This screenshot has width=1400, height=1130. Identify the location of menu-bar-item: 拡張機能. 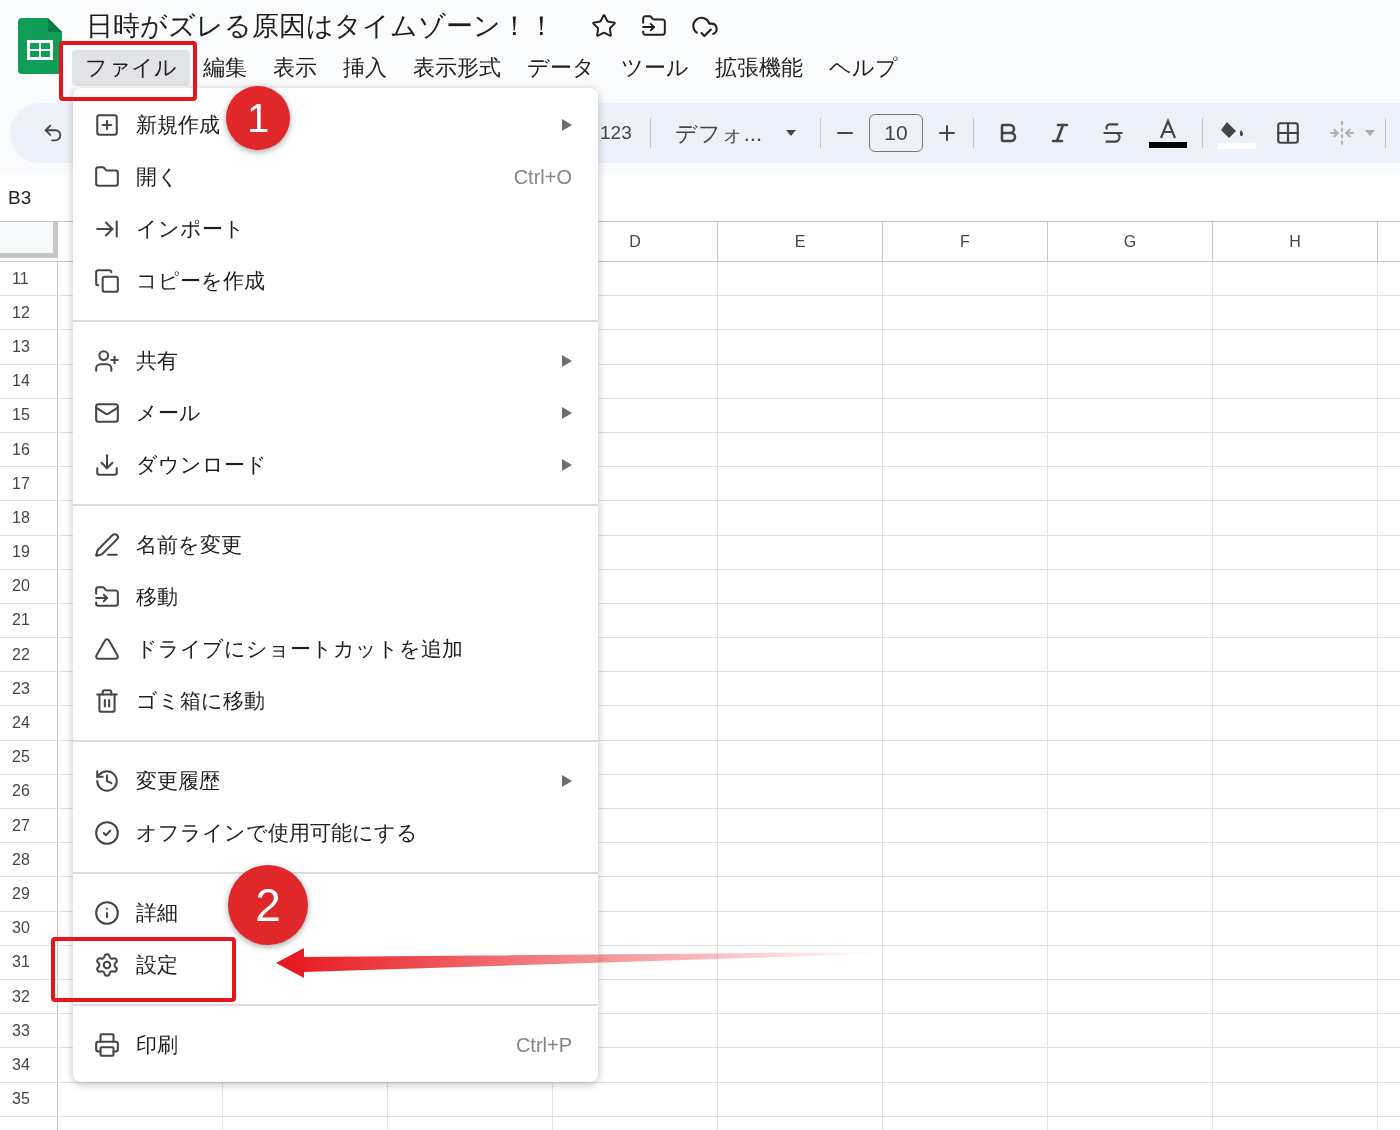
(759, 68).